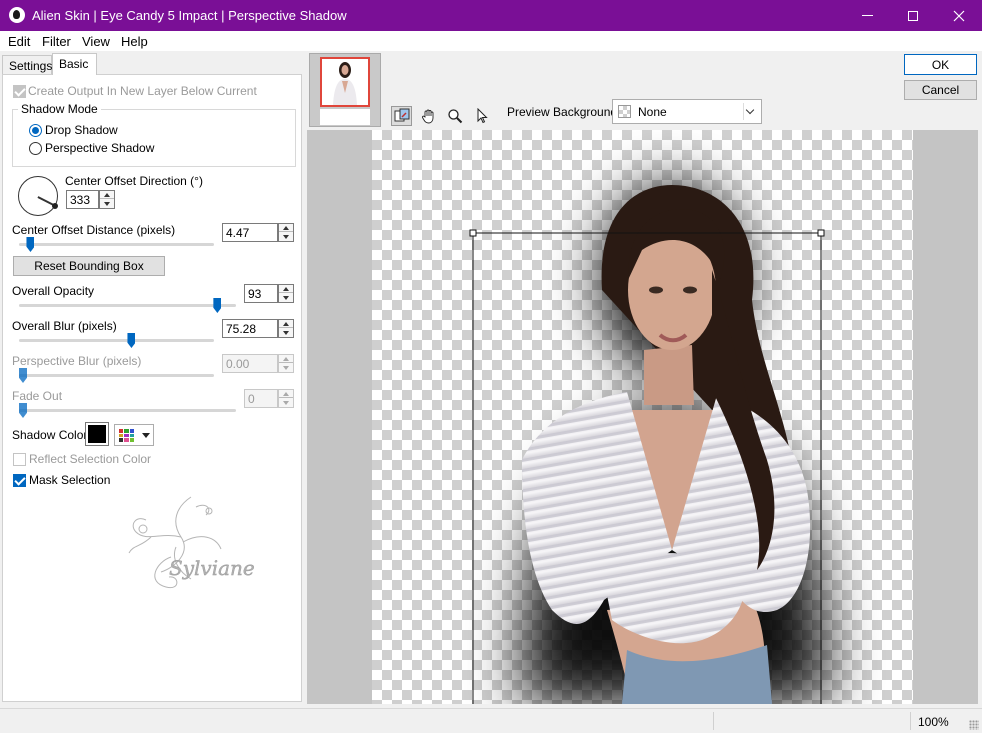 Image resolution: width=982 pixels, height=733 pixels. Describe the element at coordinates (56, 41) in the screenshot. I see `menu-filter: Filter` at that location.